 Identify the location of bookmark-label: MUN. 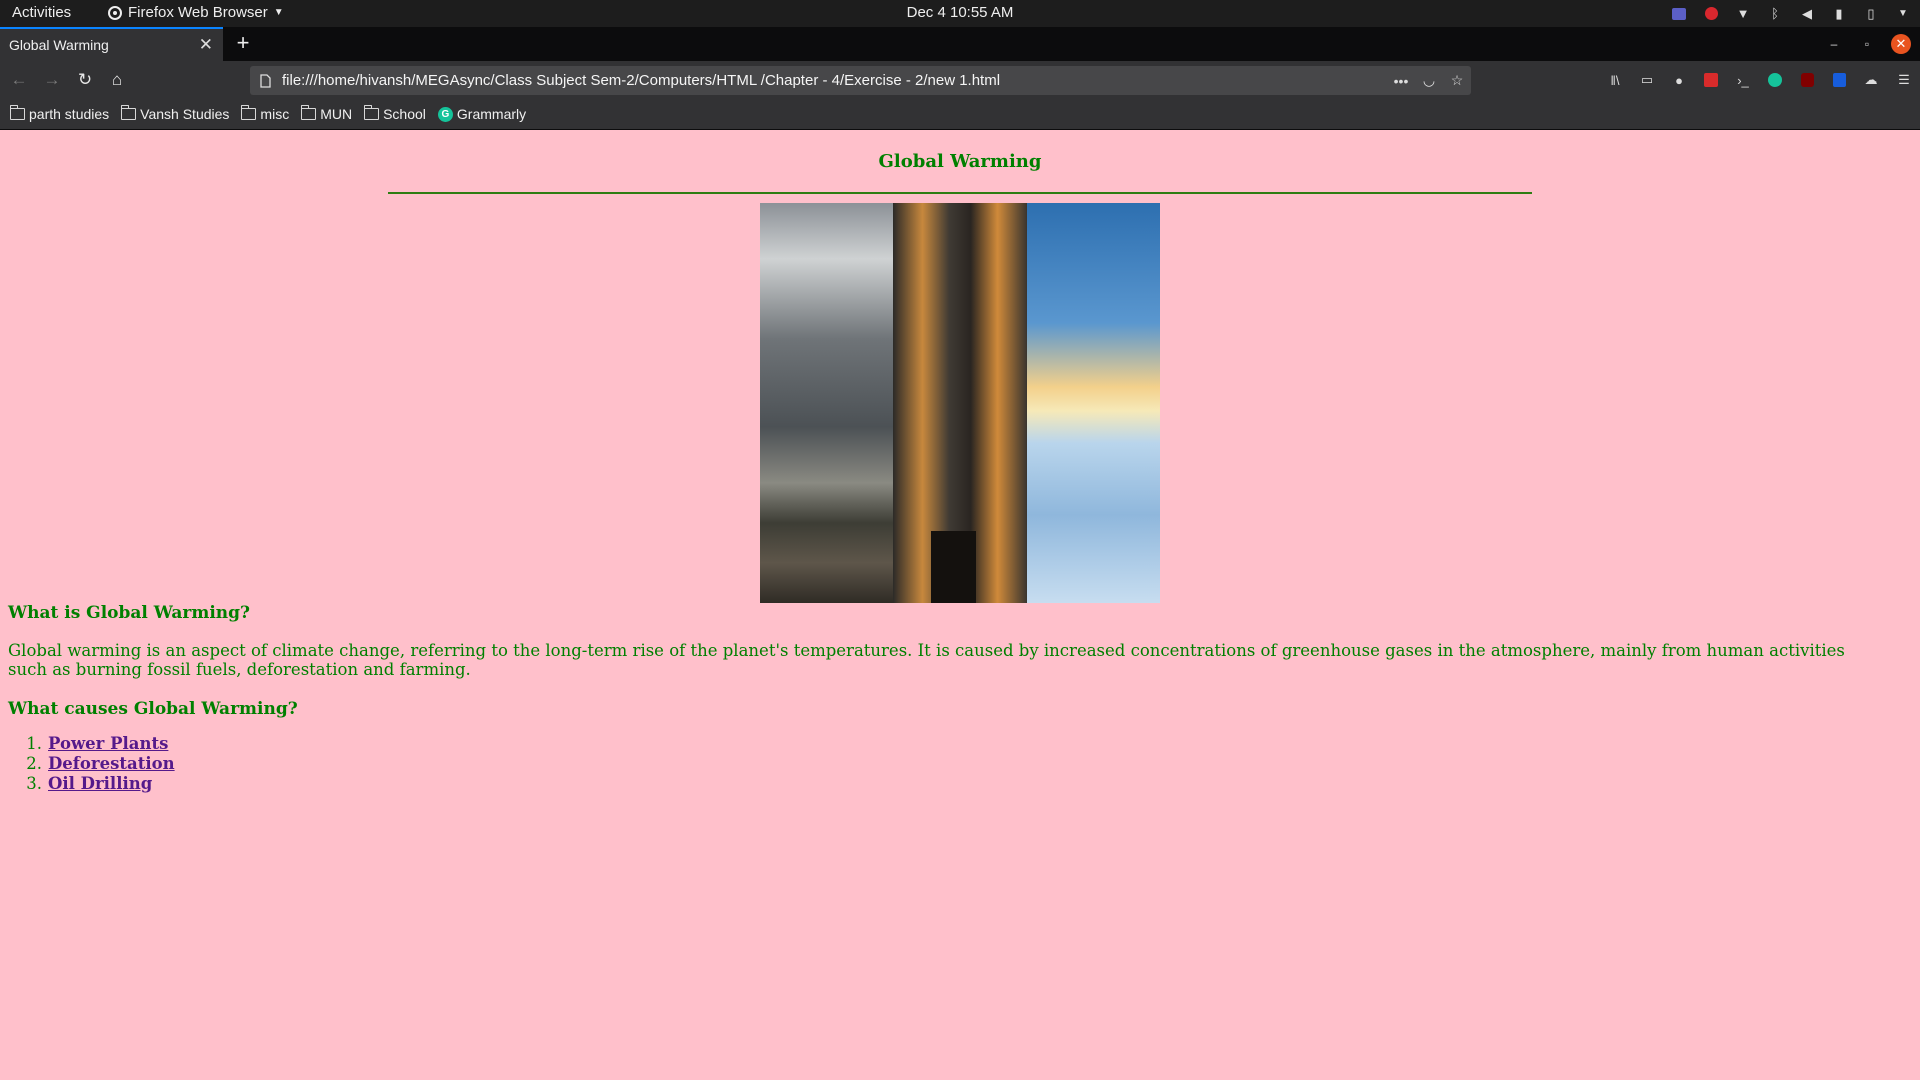
(336, 114).